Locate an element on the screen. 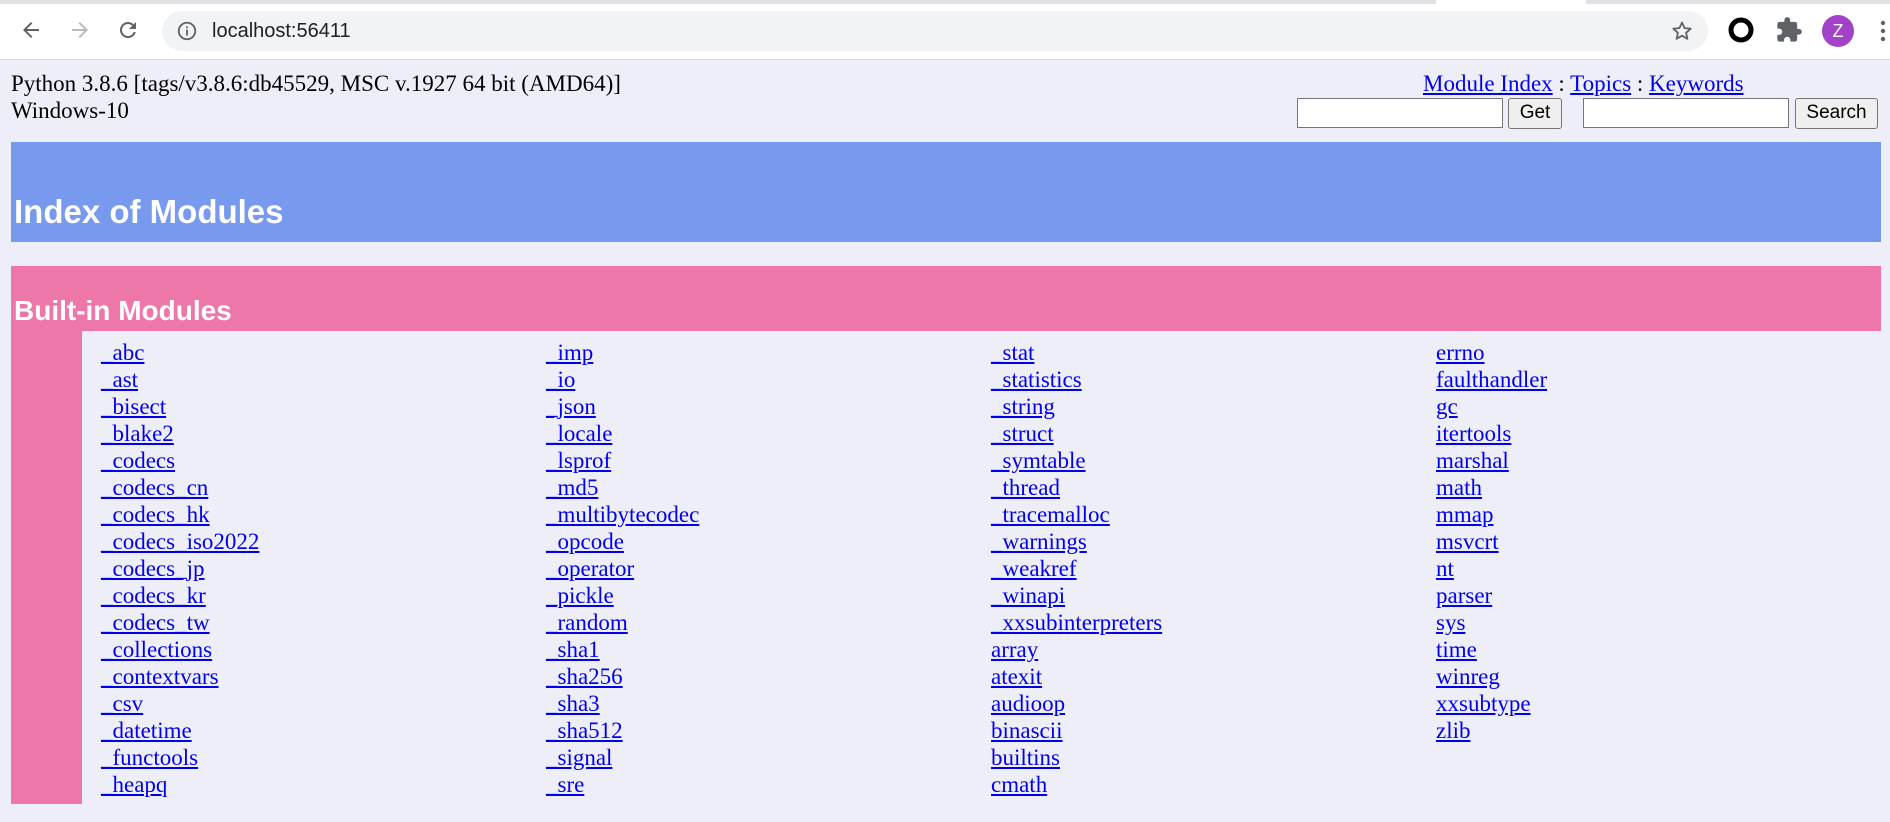 This screenshot has height=822, width=1890. module-link: _codecs is located at coordinates (180, 460).